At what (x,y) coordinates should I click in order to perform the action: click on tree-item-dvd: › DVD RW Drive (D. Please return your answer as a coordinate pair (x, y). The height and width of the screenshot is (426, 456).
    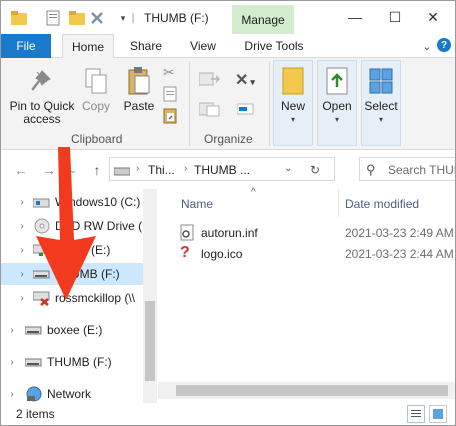
    Looking at the image, I should click on (72, 226).